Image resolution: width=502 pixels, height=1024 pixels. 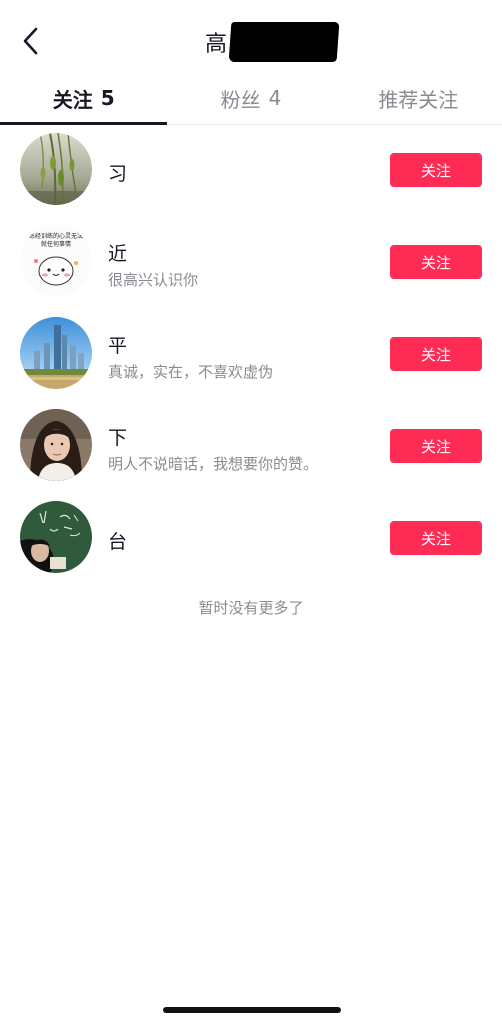 I want to click on avatar: 练经训练的心灵无法 就任何事情, so click(x=56, y=261).